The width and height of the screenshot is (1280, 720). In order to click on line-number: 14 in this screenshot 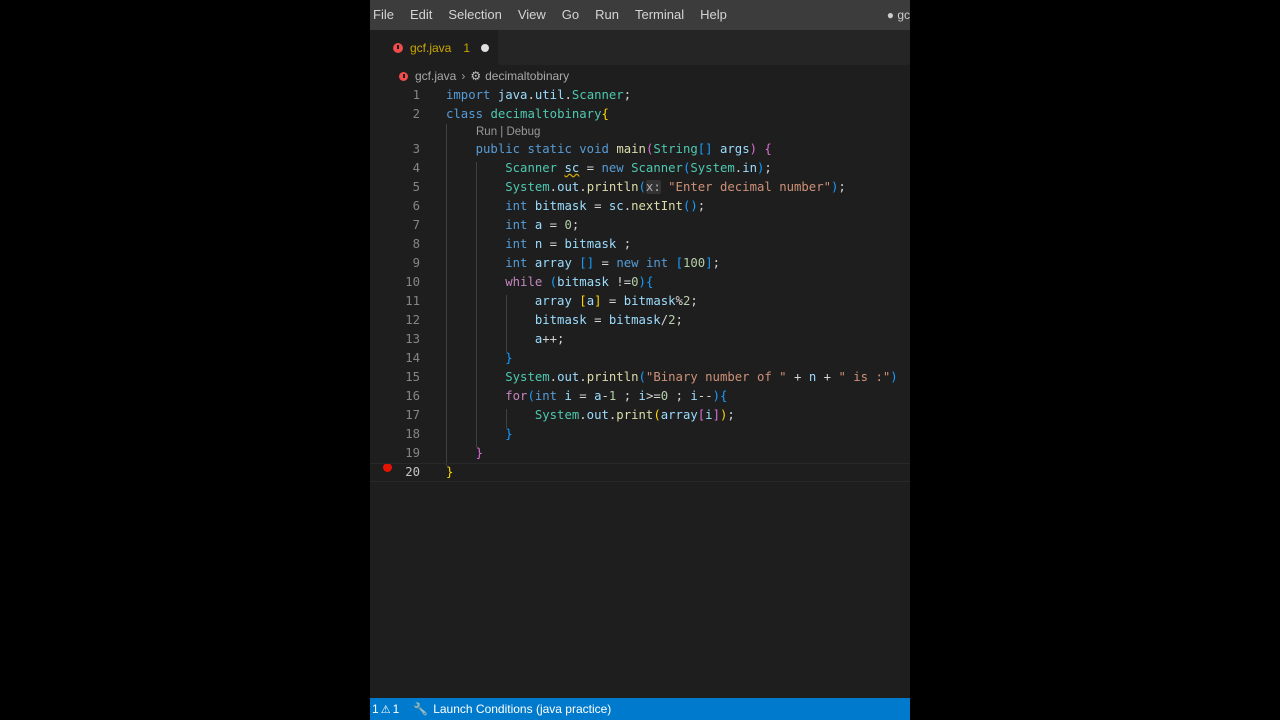, I will do `click(412, 358)`.